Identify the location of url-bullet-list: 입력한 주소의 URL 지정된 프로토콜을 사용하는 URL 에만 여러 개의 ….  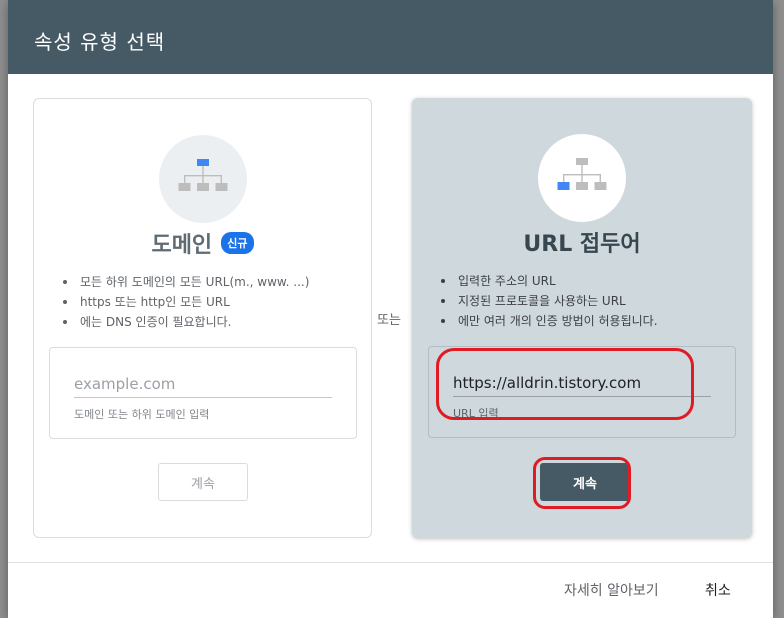
(549, 301).